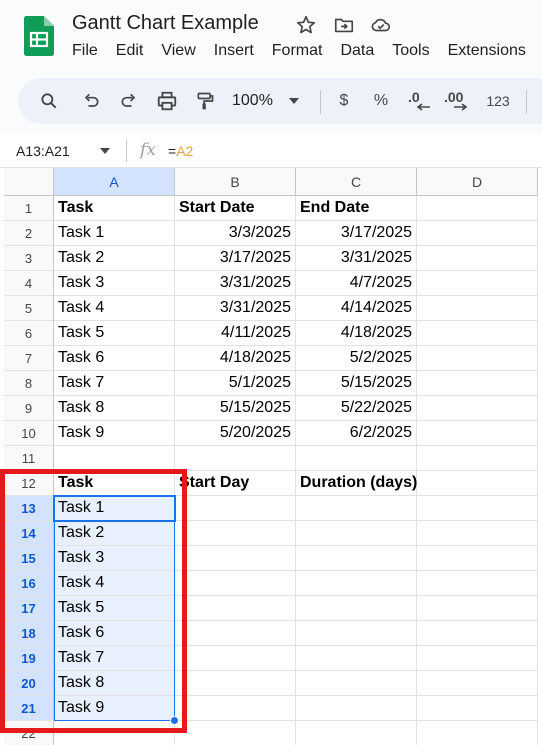  I want to click on cell-a15: Task 3, so click(114, 558).